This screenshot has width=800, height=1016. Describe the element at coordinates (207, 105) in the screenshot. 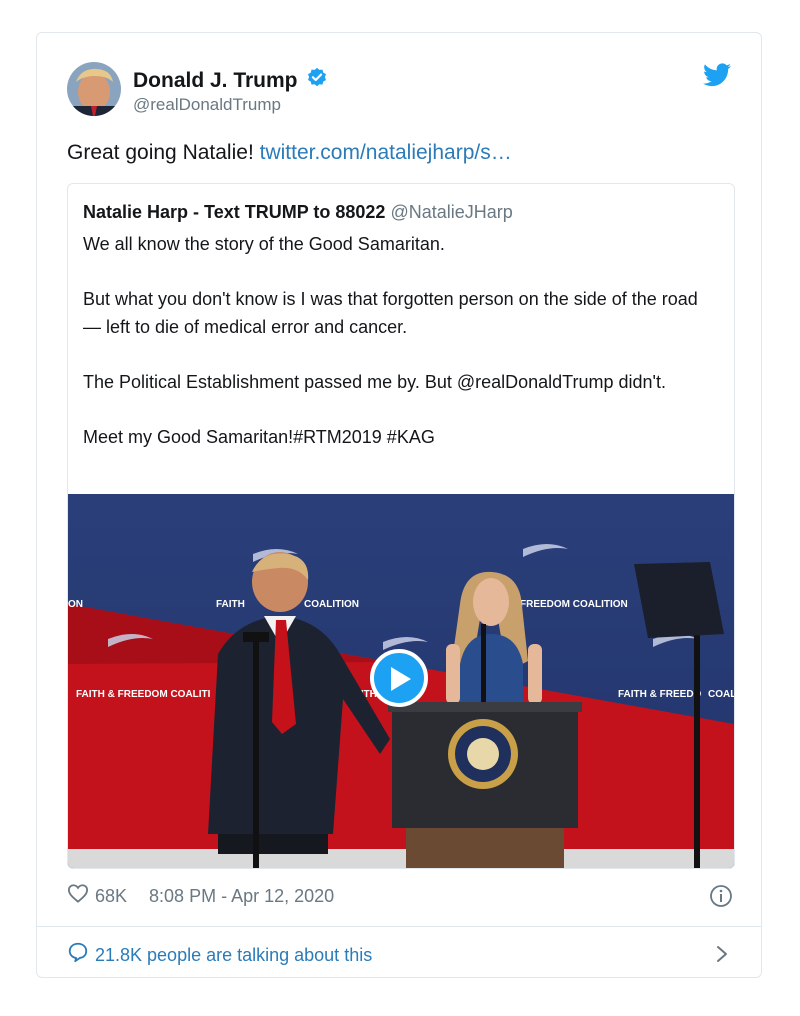

I see `author-handle: @realDonaldTrump` at that location.